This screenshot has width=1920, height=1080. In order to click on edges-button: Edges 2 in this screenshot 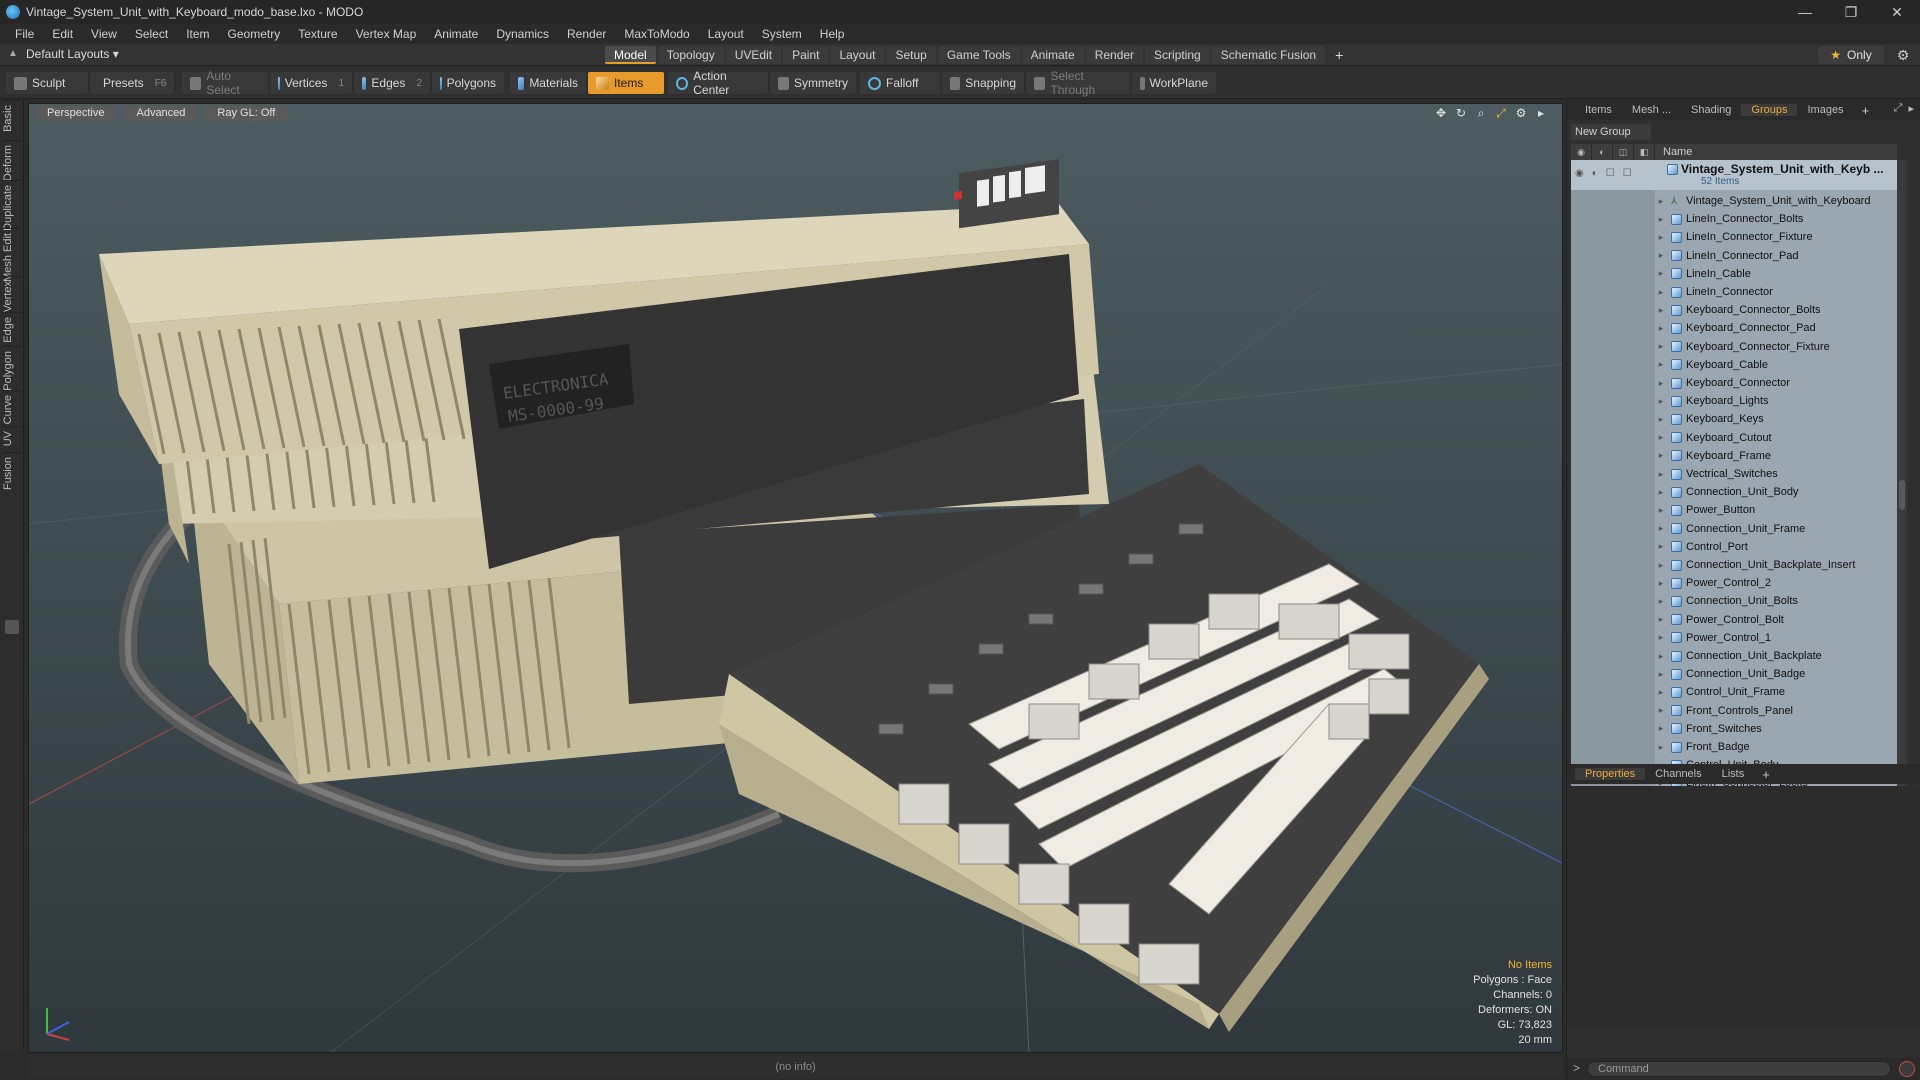, I will do `click(392, 83)`.